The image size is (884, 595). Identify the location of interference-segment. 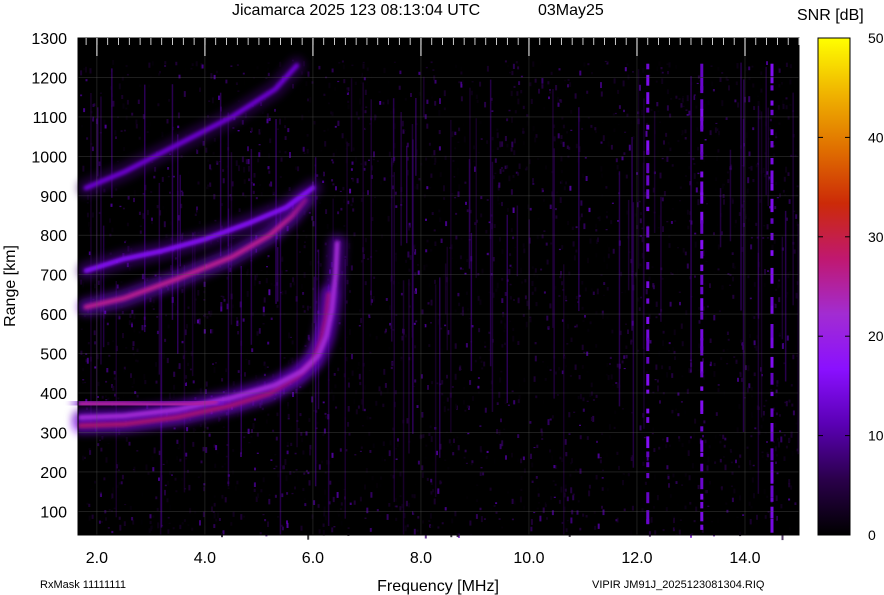
(702, 527).